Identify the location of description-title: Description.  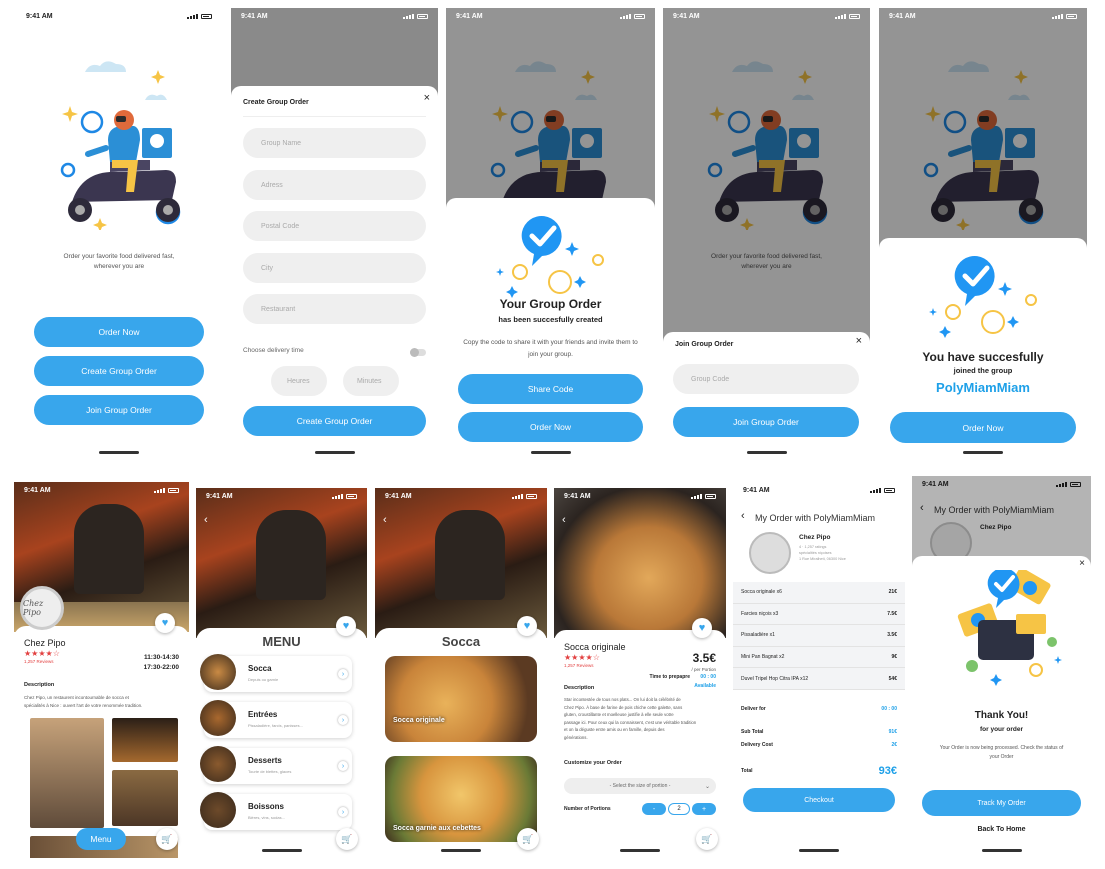
(579, 688).